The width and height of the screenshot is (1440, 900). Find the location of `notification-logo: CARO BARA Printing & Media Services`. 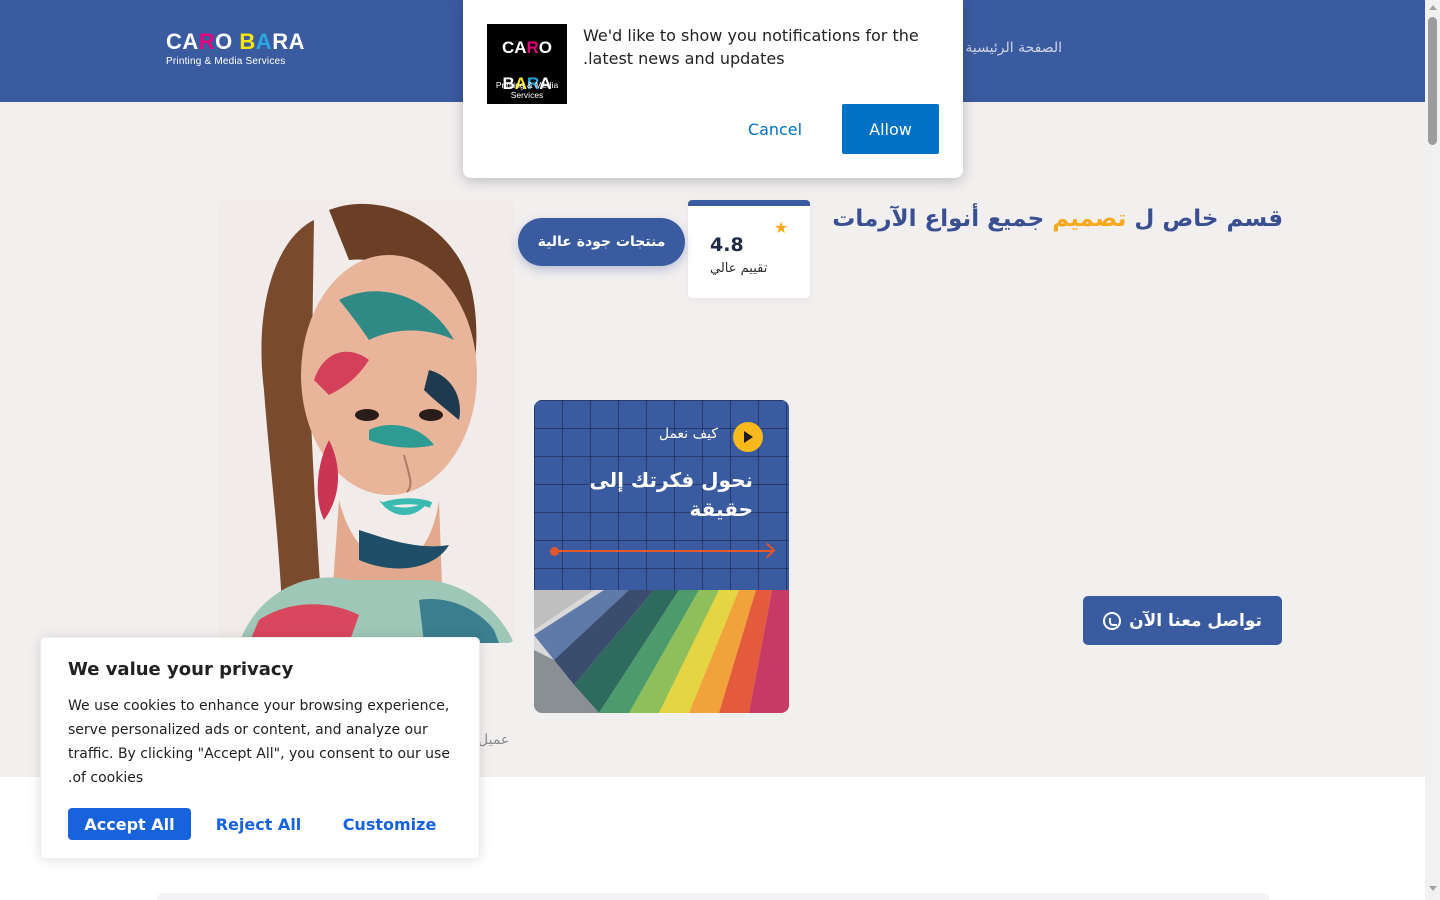

notification-logo: CARO BARA Printing & Media Services is located at coordinates (527, 64).